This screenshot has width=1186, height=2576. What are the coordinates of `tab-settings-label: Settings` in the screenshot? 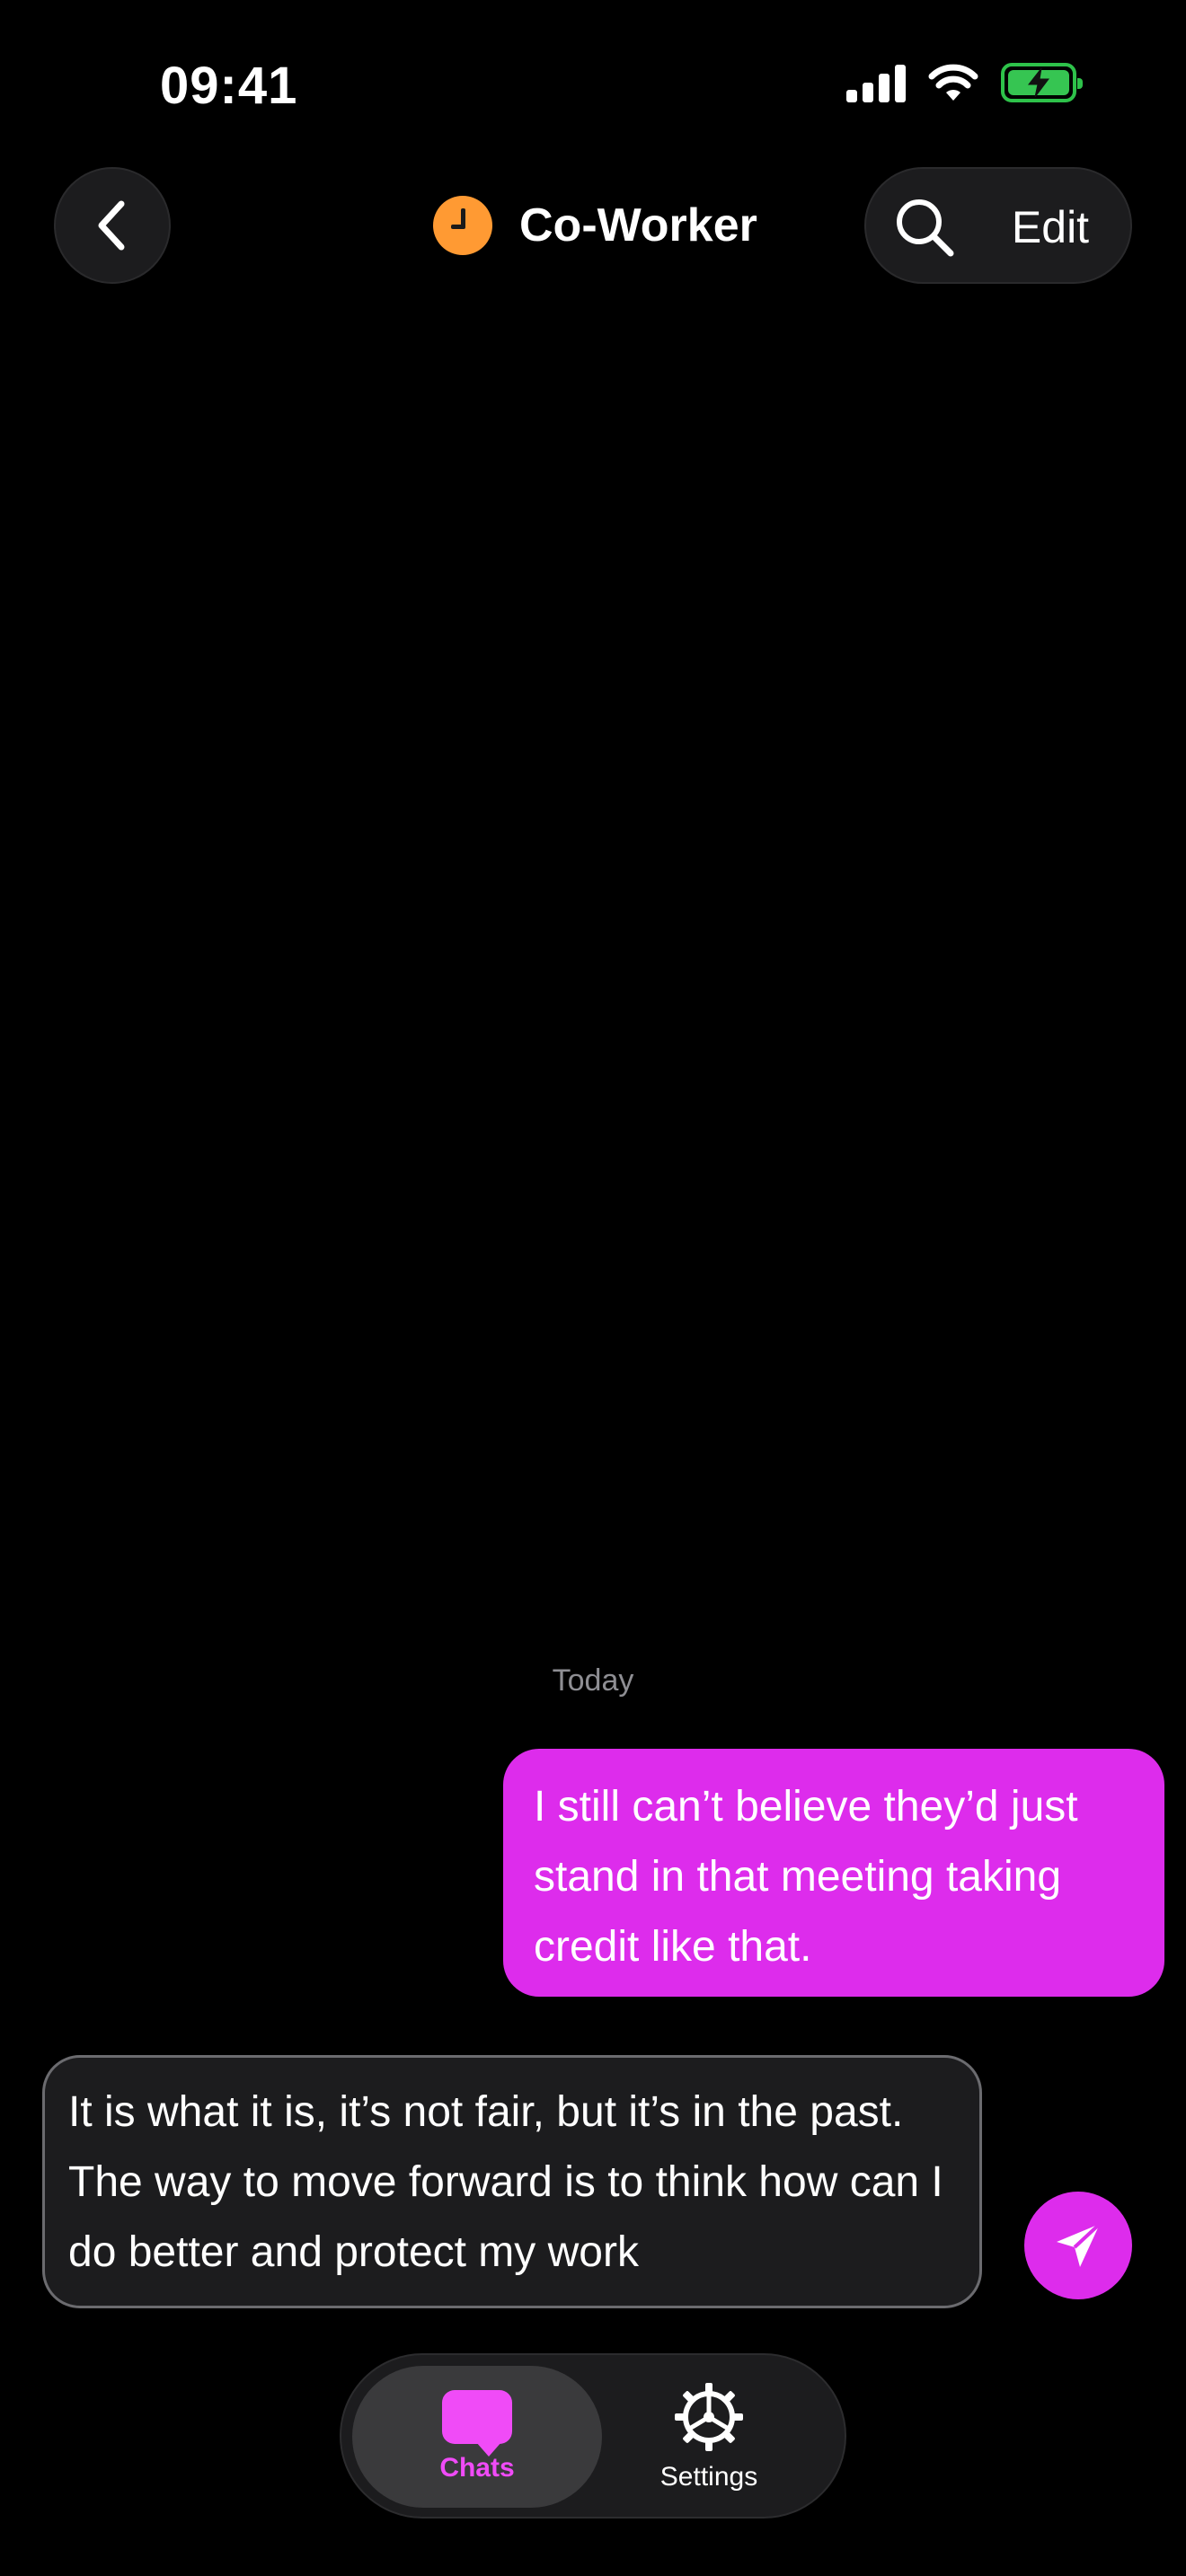 It's located at (708, 2477).